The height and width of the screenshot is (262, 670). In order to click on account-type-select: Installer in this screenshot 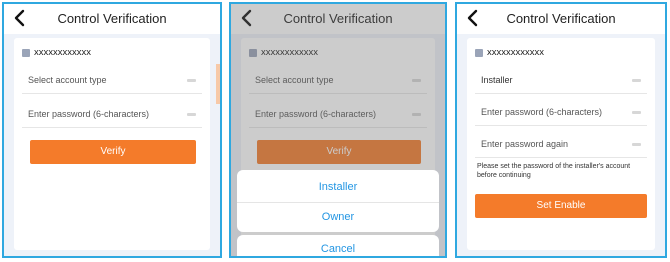, I will do `click(561, 81)`.